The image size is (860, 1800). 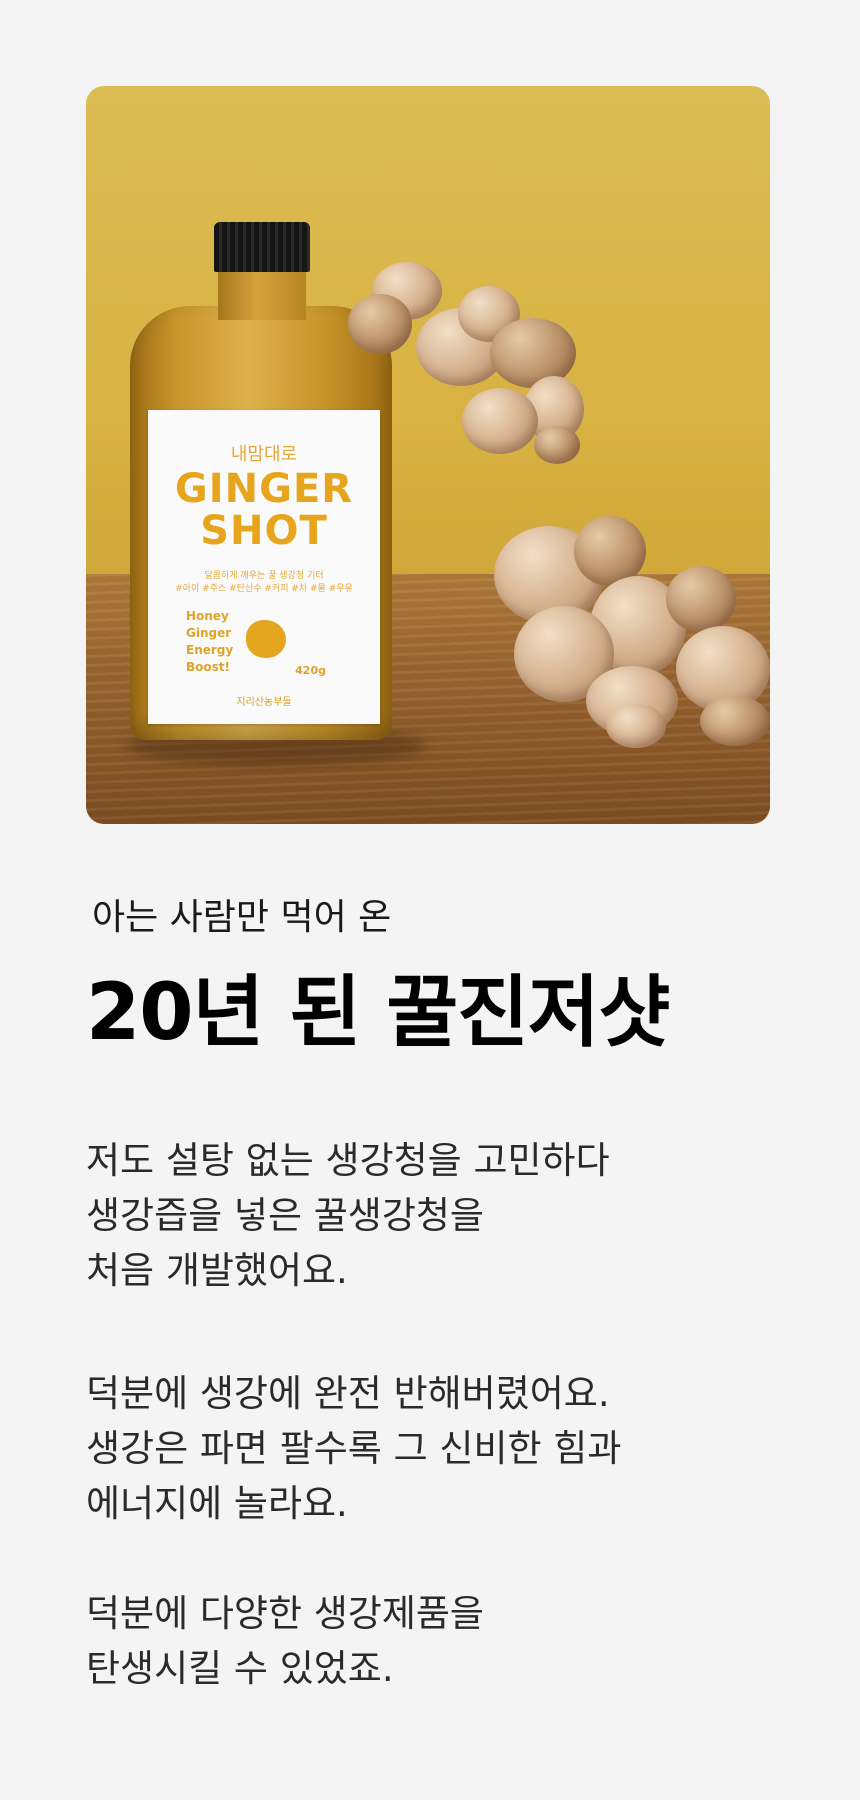 I want to click on label-top-text: 내맘대로, so click(x=264, y=454).